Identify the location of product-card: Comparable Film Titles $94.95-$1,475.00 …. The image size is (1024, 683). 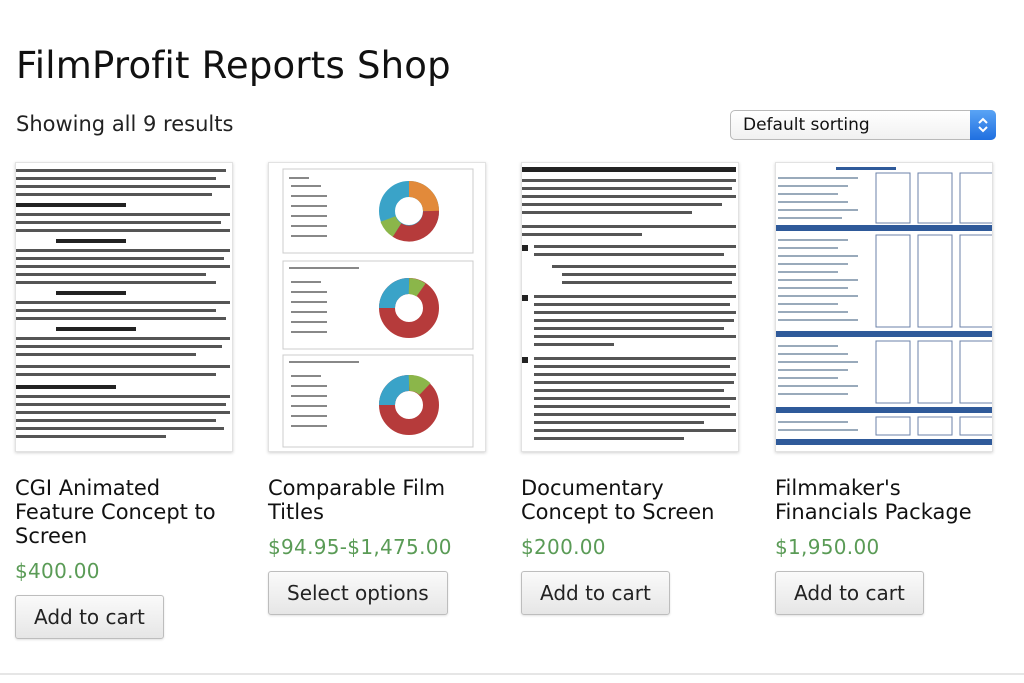
(378, 388).